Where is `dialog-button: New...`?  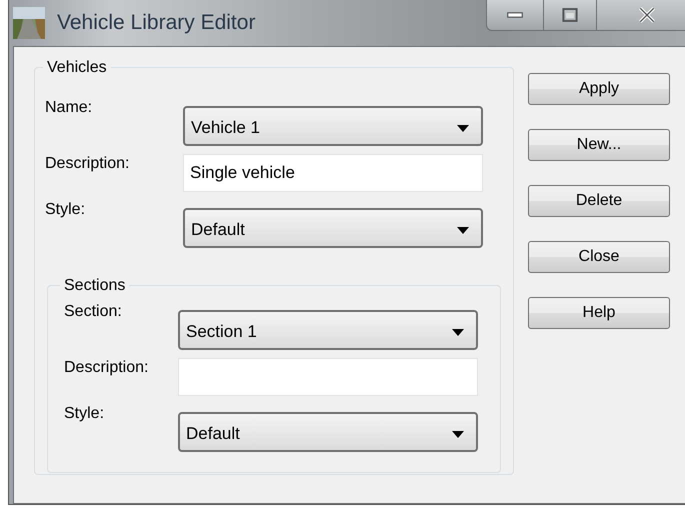
dialog-button: New... is located at coordinates (599, 145).